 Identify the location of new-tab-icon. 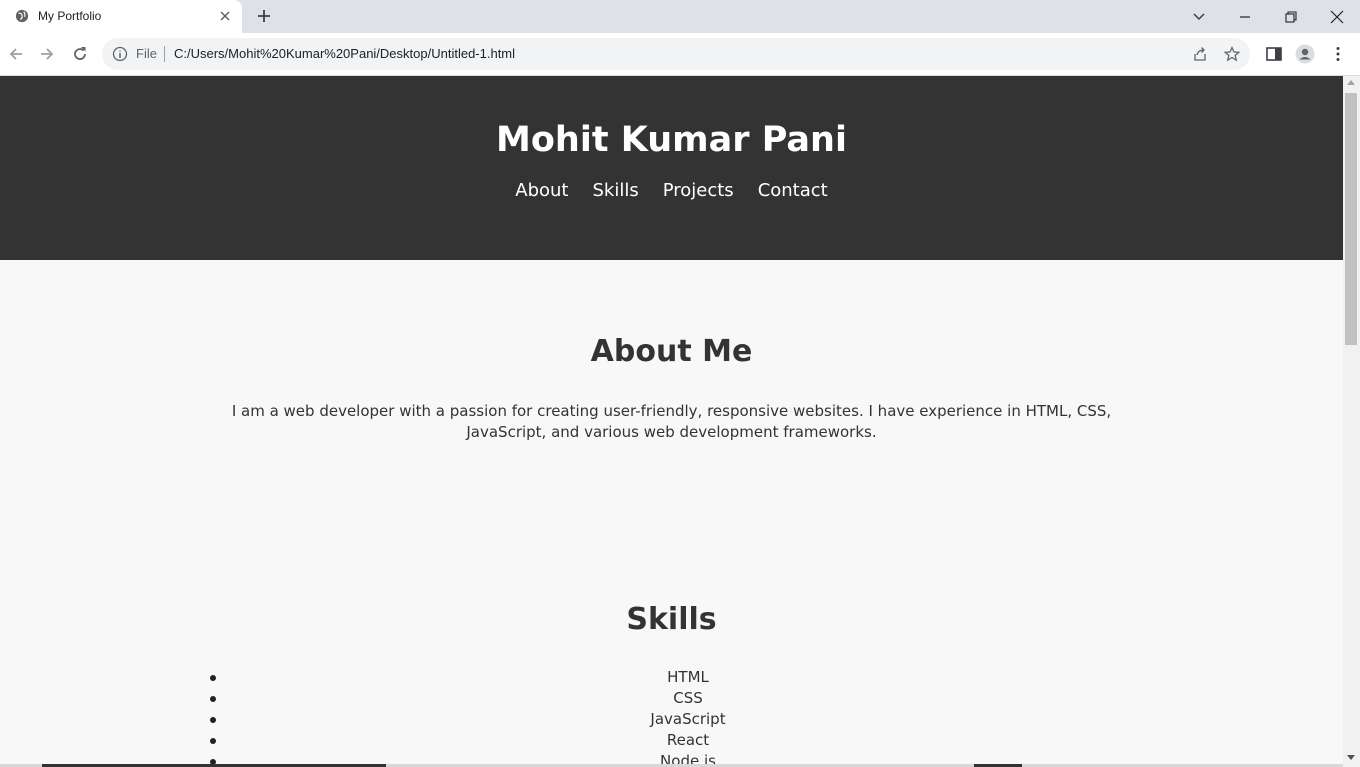
(264, 16).